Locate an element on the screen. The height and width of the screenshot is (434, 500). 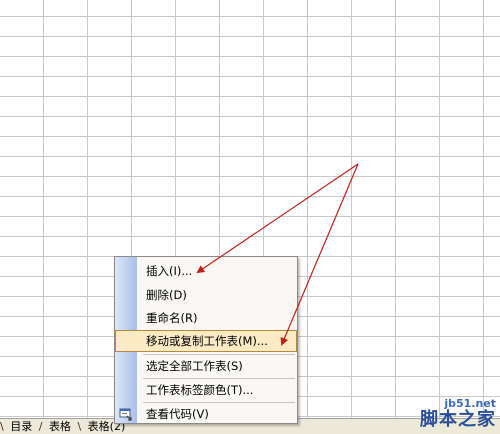
menu-item-view-code: 查看代码(V) is located at coordinates (206, 414).